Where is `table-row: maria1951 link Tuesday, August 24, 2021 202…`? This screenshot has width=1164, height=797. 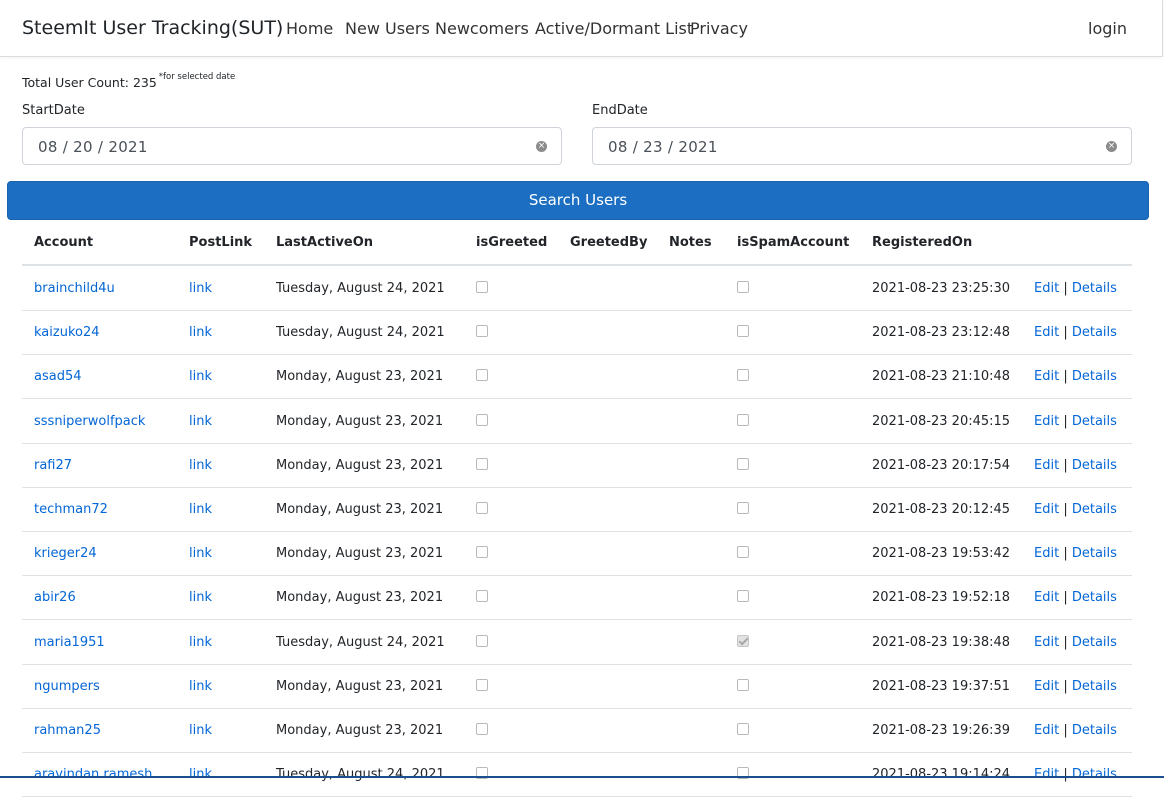 table-row: maria1951 link Tuesday, August 24, 2021 202… is located at coordinates (577, 642).